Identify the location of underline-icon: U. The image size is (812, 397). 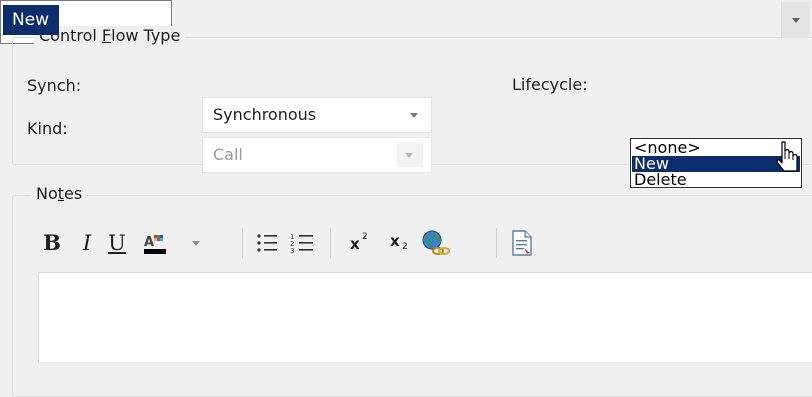
(117, 243).